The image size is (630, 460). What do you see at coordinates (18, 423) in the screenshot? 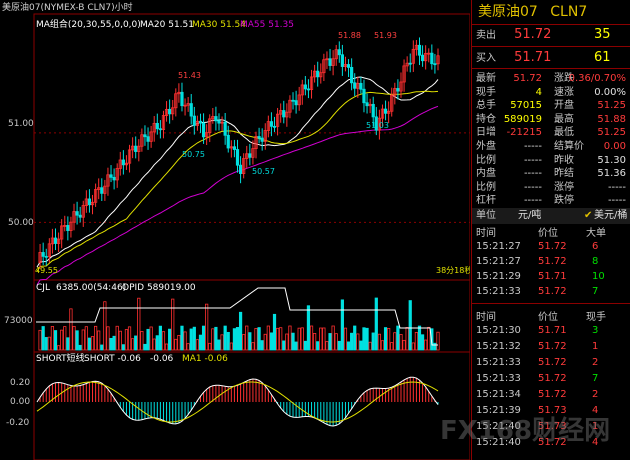
I see `osc-y-neg020: -0.20` at bounding box center [18, 423].